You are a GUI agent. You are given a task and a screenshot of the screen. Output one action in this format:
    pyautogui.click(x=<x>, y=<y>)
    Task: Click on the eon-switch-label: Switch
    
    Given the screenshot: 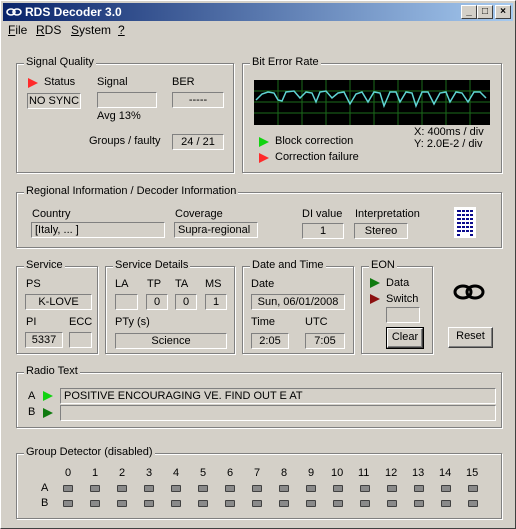 What is the action you would take?
    pyautogui.click(x=402, y=299)
    